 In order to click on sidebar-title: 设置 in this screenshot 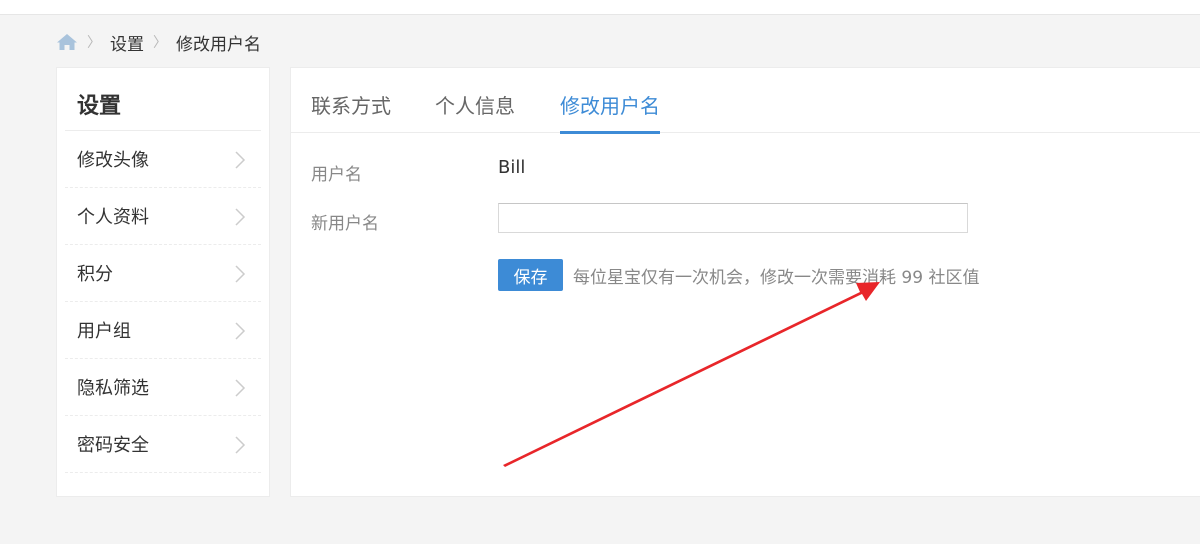, I will do `click(99, 106)`.